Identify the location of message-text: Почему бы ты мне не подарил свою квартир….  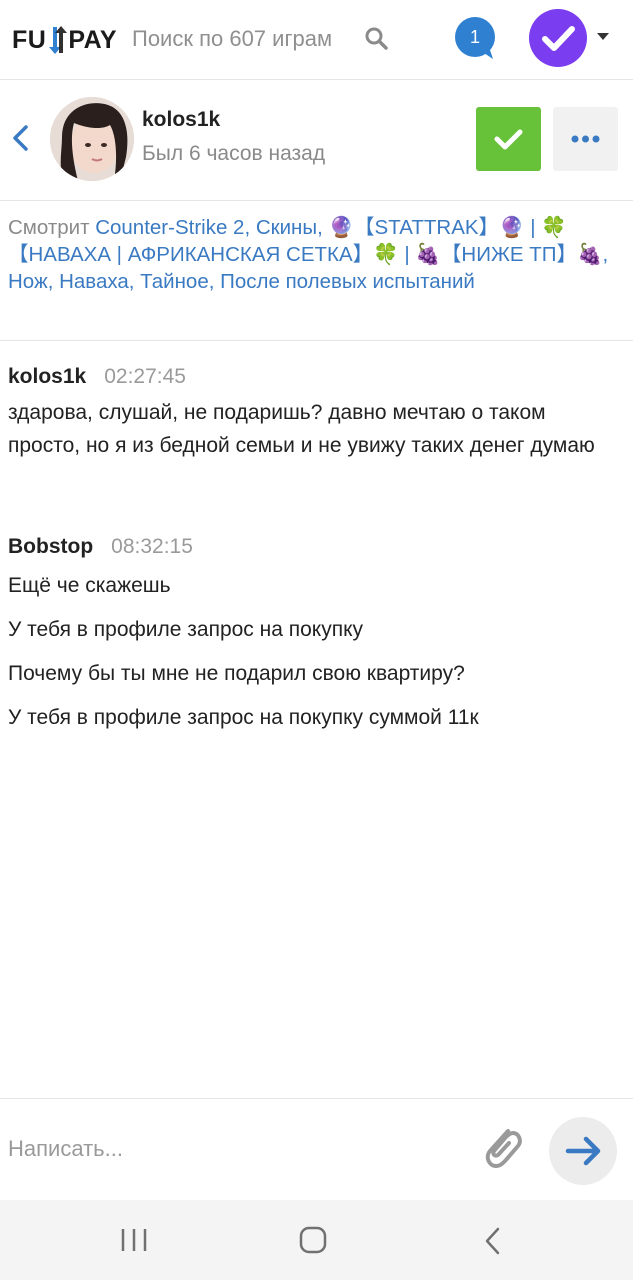
(236, 673).